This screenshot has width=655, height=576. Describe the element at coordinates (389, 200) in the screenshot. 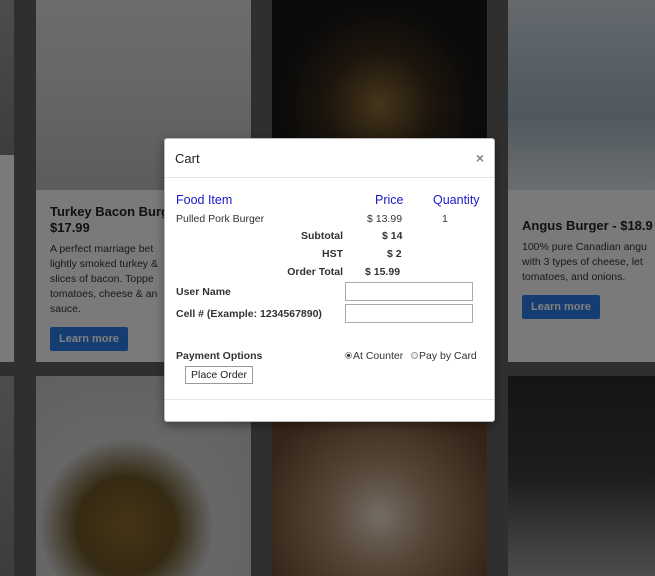

I see `column-header-price: Price` at that location.